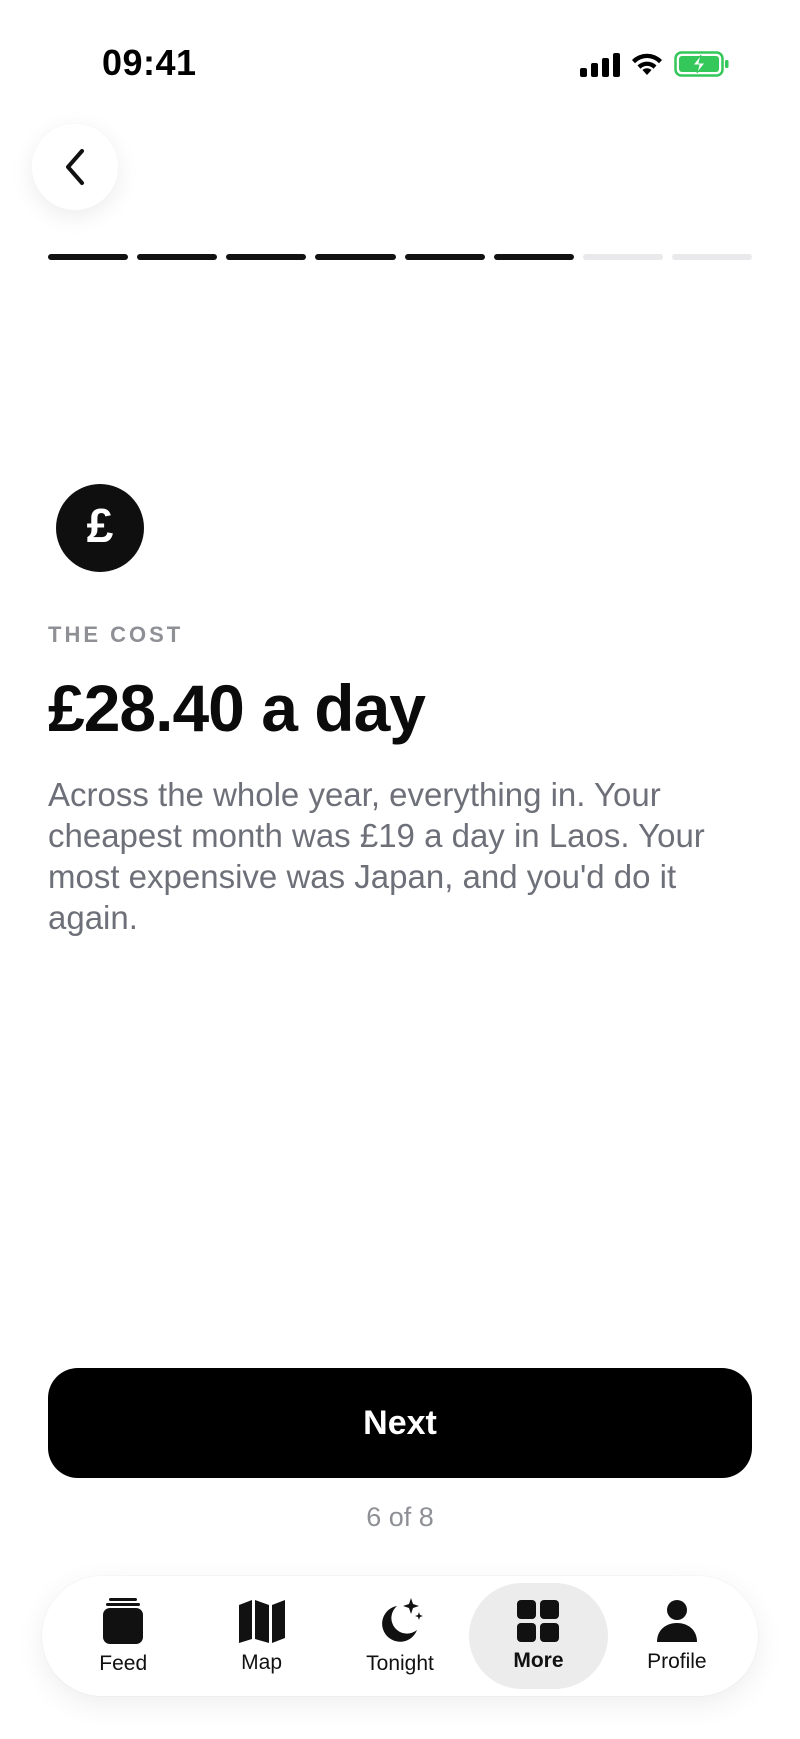 This screenshot has width=800, height=1739. I want to click on tab-bar: Feed Map Tonight More Profile, so click(400, 1636).